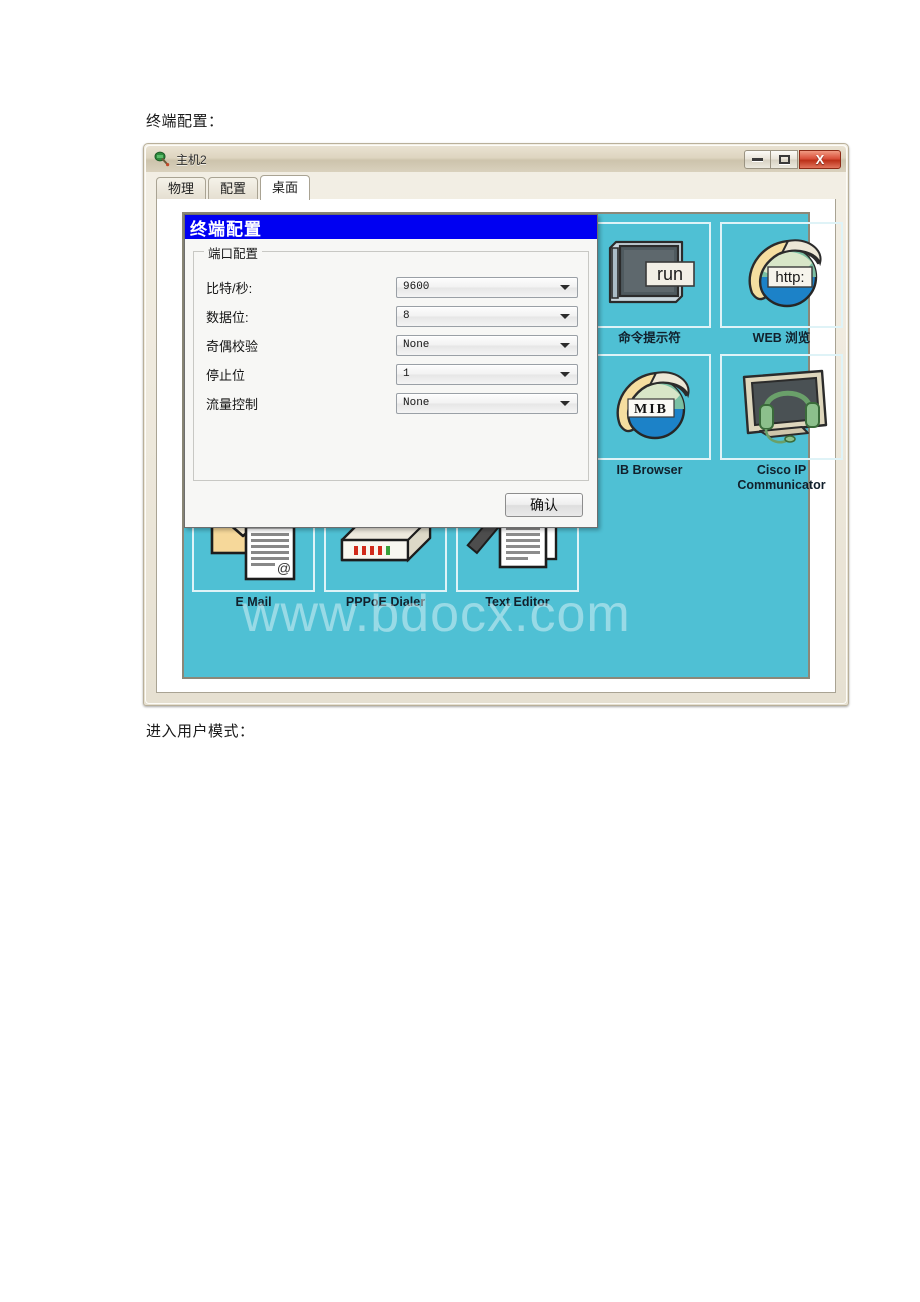 The width and height of the screenshot is (920, 1302). Describe the element at coordinates (517, 602) in the screenshot. I see `desktop-icon-label: Text Editor` at that location.